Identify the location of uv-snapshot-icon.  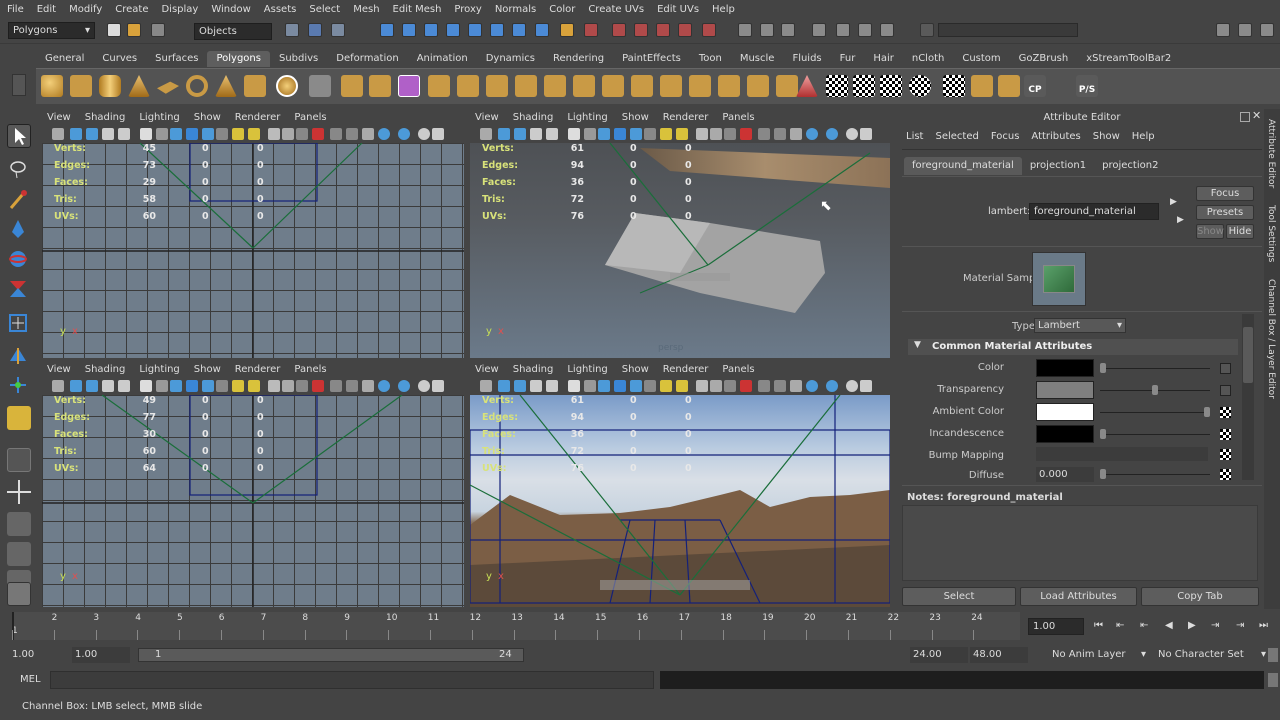
(954, 86).